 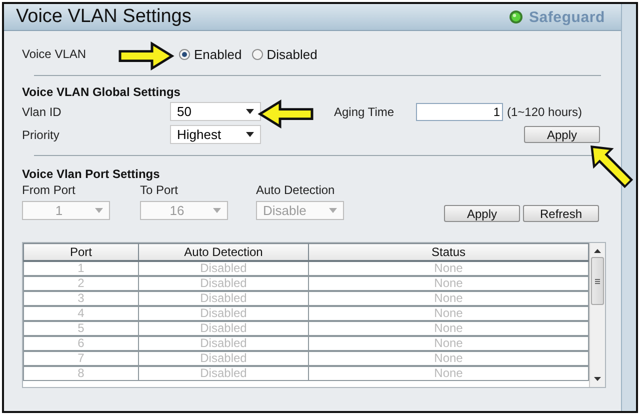 What do you see at coordinates (42, 111) in the screenshot?
I see `field-label: Vlan ID` at bounding box center [42, 111].